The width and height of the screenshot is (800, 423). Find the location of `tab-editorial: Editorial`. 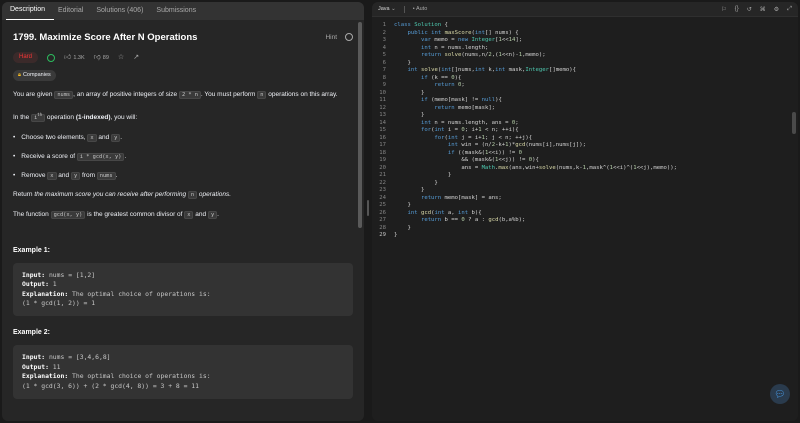

tab-editorial: Editorial is located at coordinates (73, 13).